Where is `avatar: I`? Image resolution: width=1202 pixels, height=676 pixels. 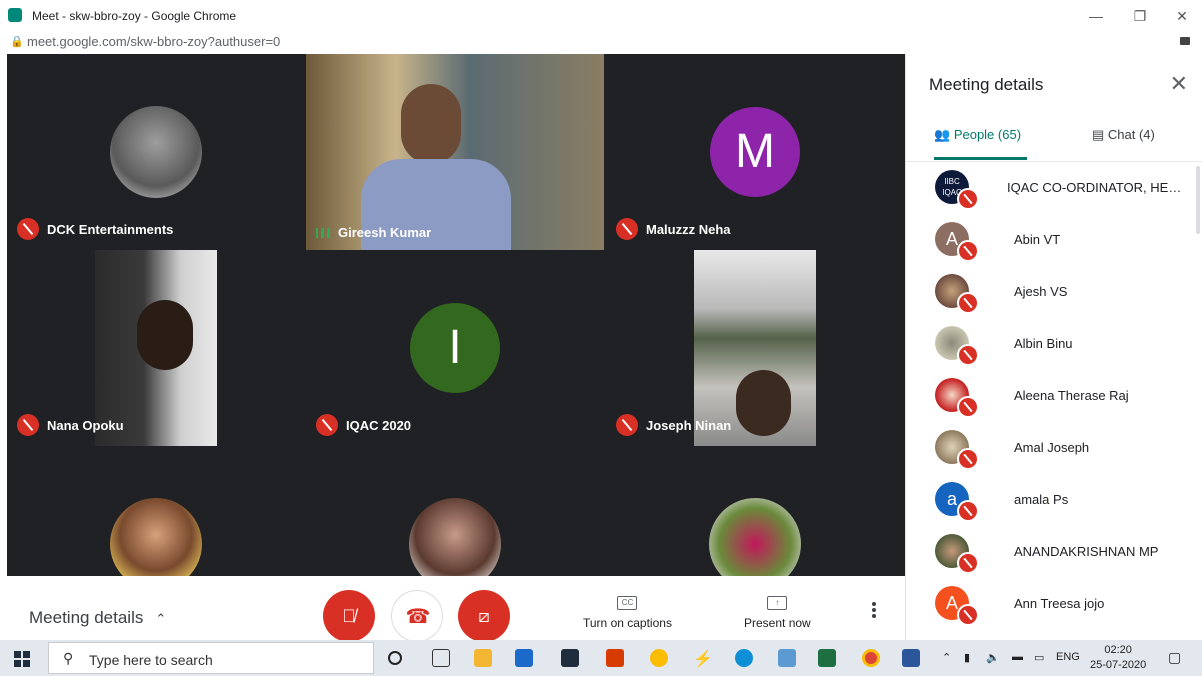
avatar: I is located at coordinates (455, 348).